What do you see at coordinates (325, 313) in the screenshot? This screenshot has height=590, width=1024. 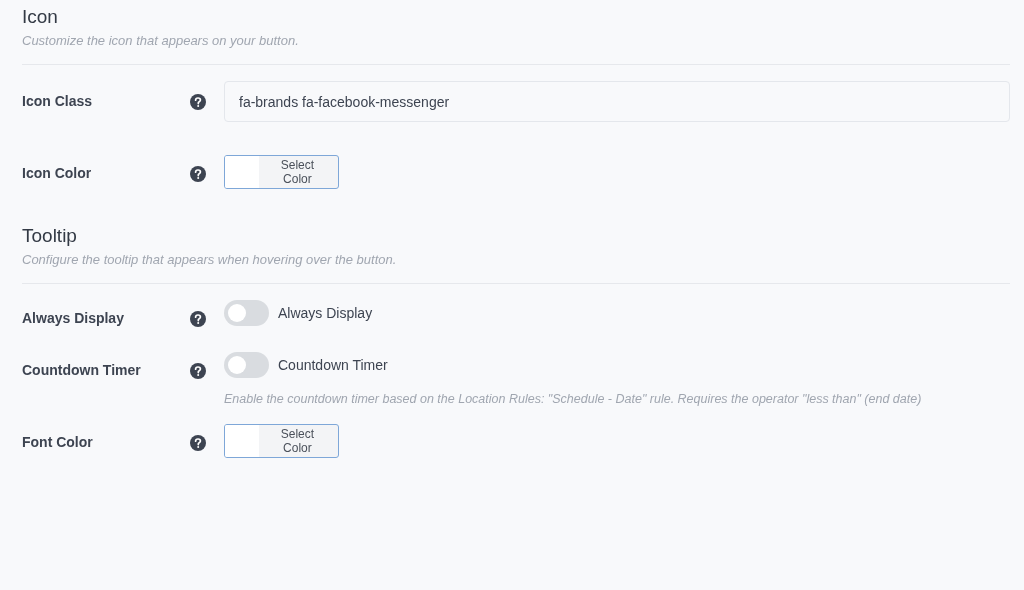 I see `toggle-label: Always Display` at bounding box center [325, 313].